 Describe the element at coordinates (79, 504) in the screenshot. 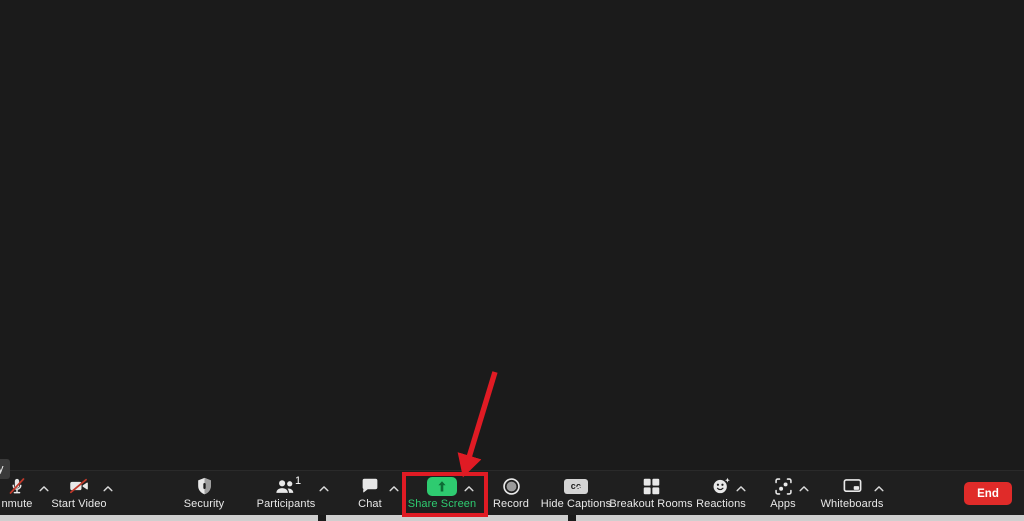

I see `toolbar-button-label-start-video: Start Video` at that location.